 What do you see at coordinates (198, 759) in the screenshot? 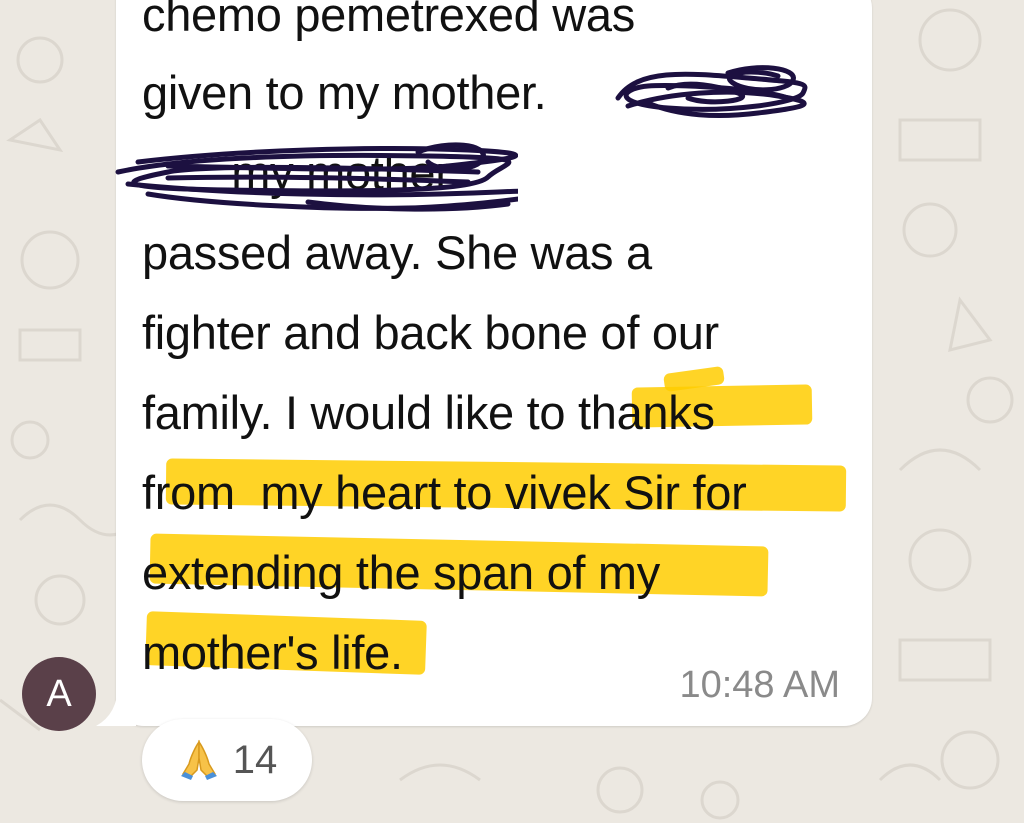
I see `folded-hands-icon` at bounding box center [198, 759].